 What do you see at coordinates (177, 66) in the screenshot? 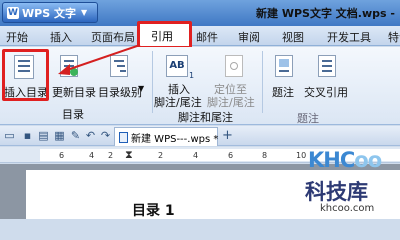
I see `insert-footnote-icon: AB` at bounding box center [177, 66].